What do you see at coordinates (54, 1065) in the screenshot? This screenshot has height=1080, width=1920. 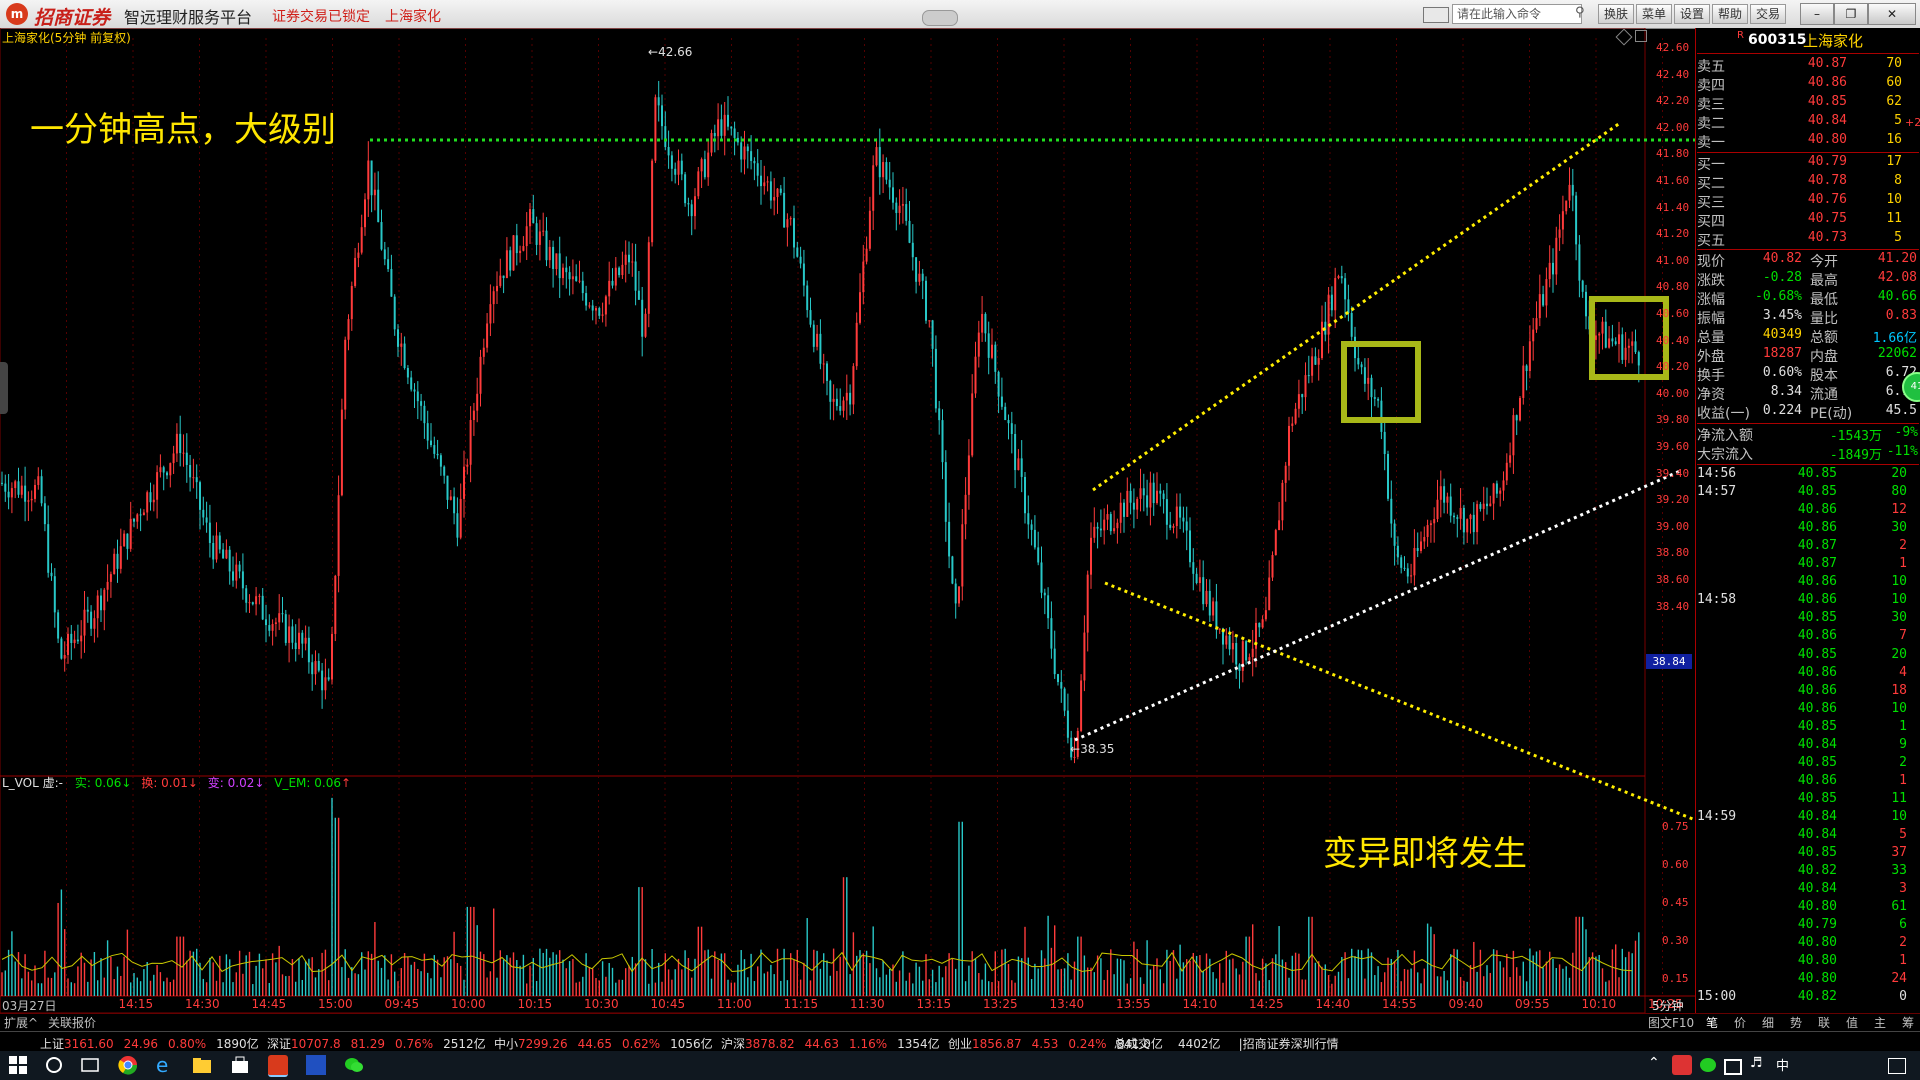 I see `search-icon` at bounding box center [54, 1065].